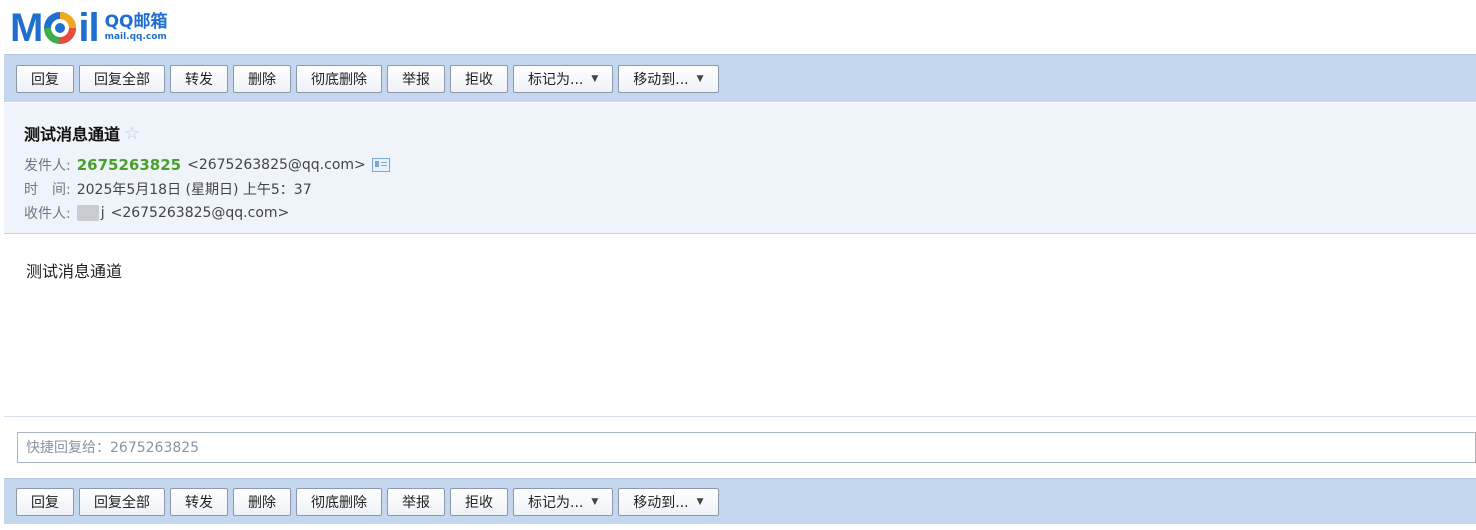  I want to click on qqmail-logo: M il QQ邮箱 mail.qq.com, so click(88, 28).